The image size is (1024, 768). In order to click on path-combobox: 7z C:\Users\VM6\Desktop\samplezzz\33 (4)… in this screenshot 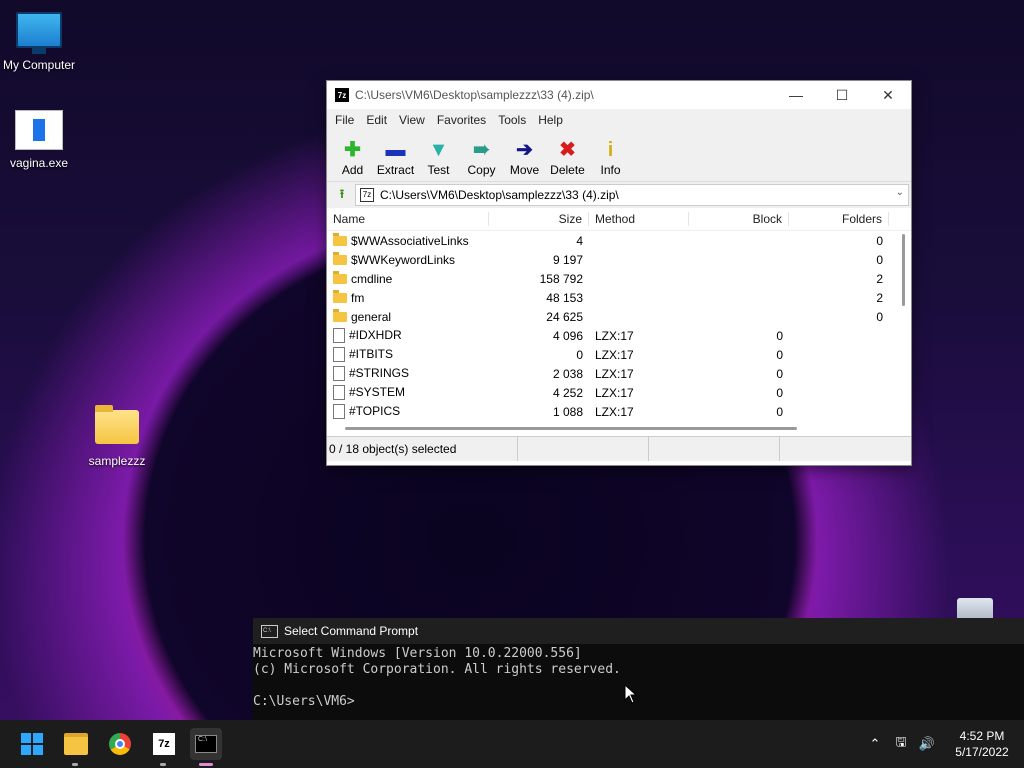, I will do `click(632, 195)`.